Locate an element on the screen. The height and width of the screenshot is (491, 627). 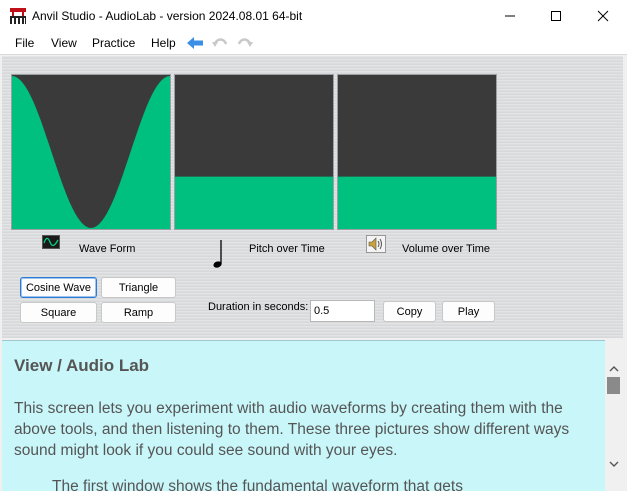
back-arrow-icon is located at coordinates (195, 43).